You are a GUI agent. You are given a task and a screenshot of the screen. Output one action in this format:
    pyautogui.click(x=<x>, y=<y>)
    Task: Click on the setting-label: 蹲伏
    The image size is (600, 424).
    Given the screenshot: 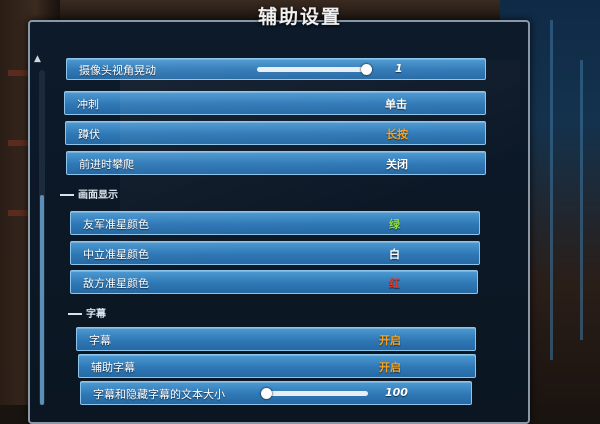 What is the action you would take?
    pyautogui.click(x=89, y=134)
    